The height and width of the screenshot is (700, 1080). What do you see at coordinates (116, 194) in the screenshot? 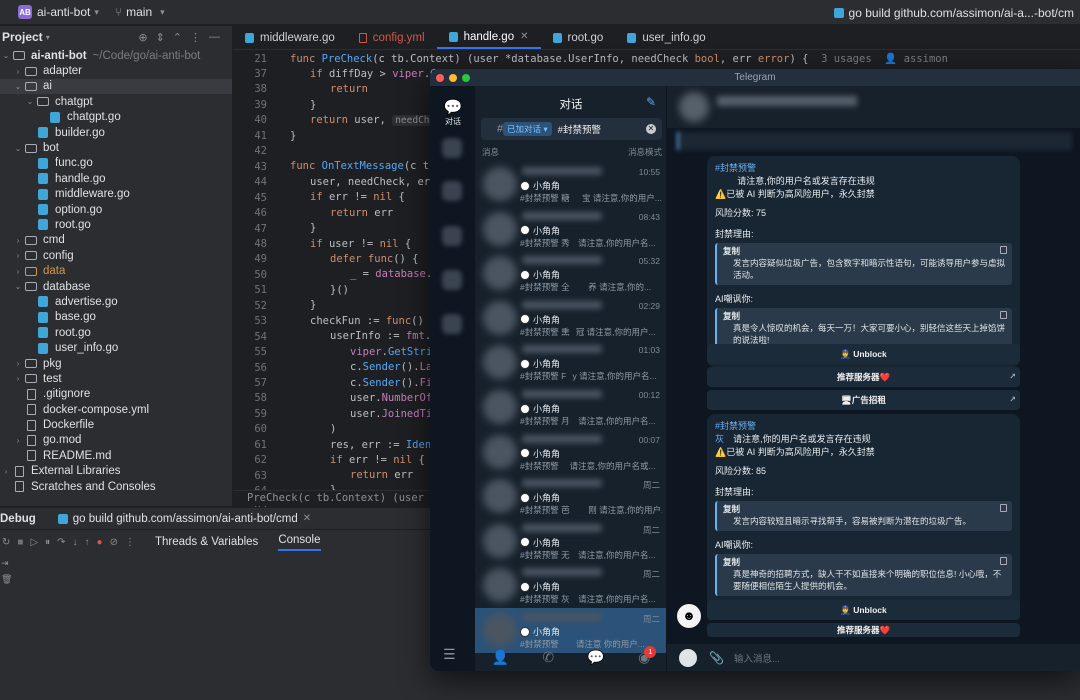
I see `tree-item: middleware.go` at bounding box center [116, 194].